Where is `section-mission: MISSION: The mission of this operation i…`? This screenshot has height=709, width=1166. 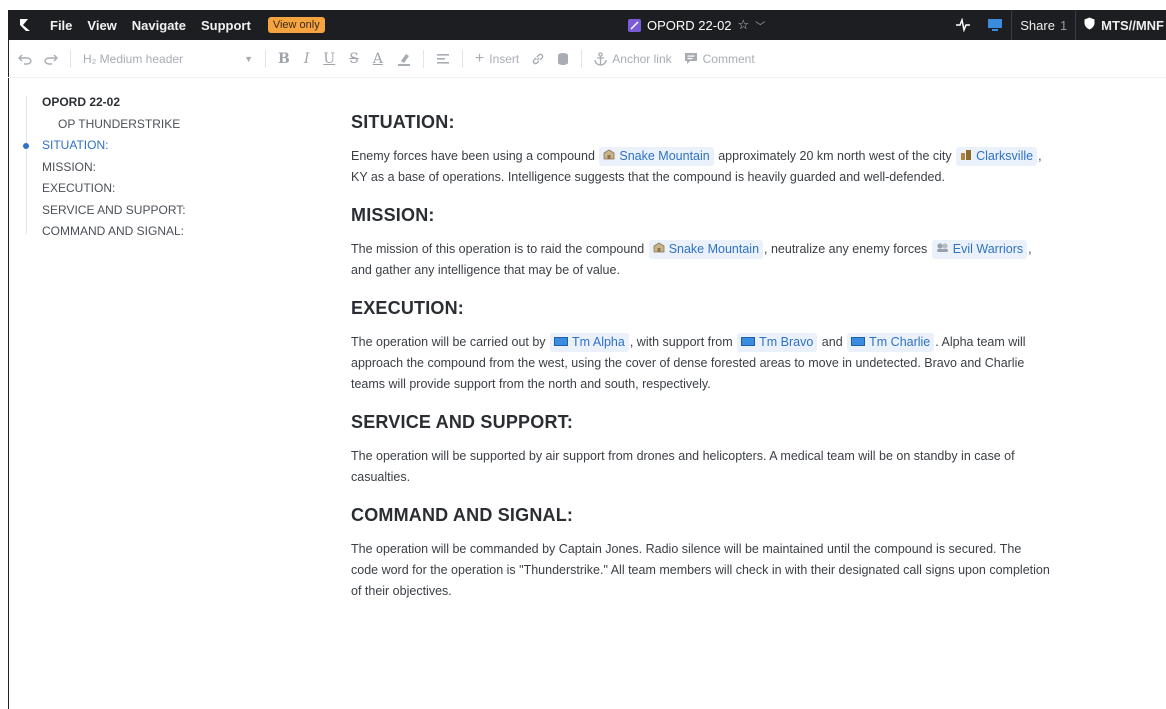
section-mission: MISSION: The mission of this operation i… is located at coordinates (701, 243).